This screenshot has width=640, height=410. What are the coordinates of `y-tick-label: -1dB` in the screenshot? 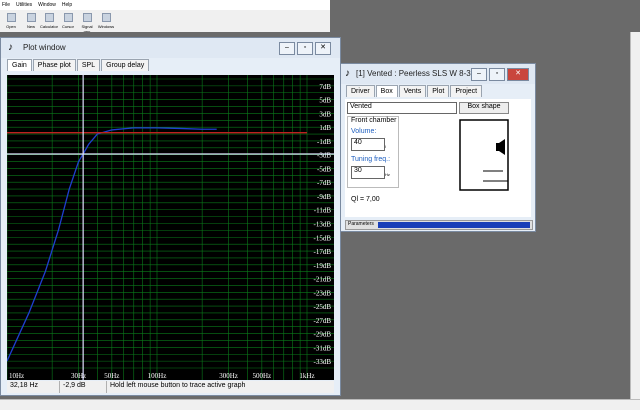 It's located at (324, 142).